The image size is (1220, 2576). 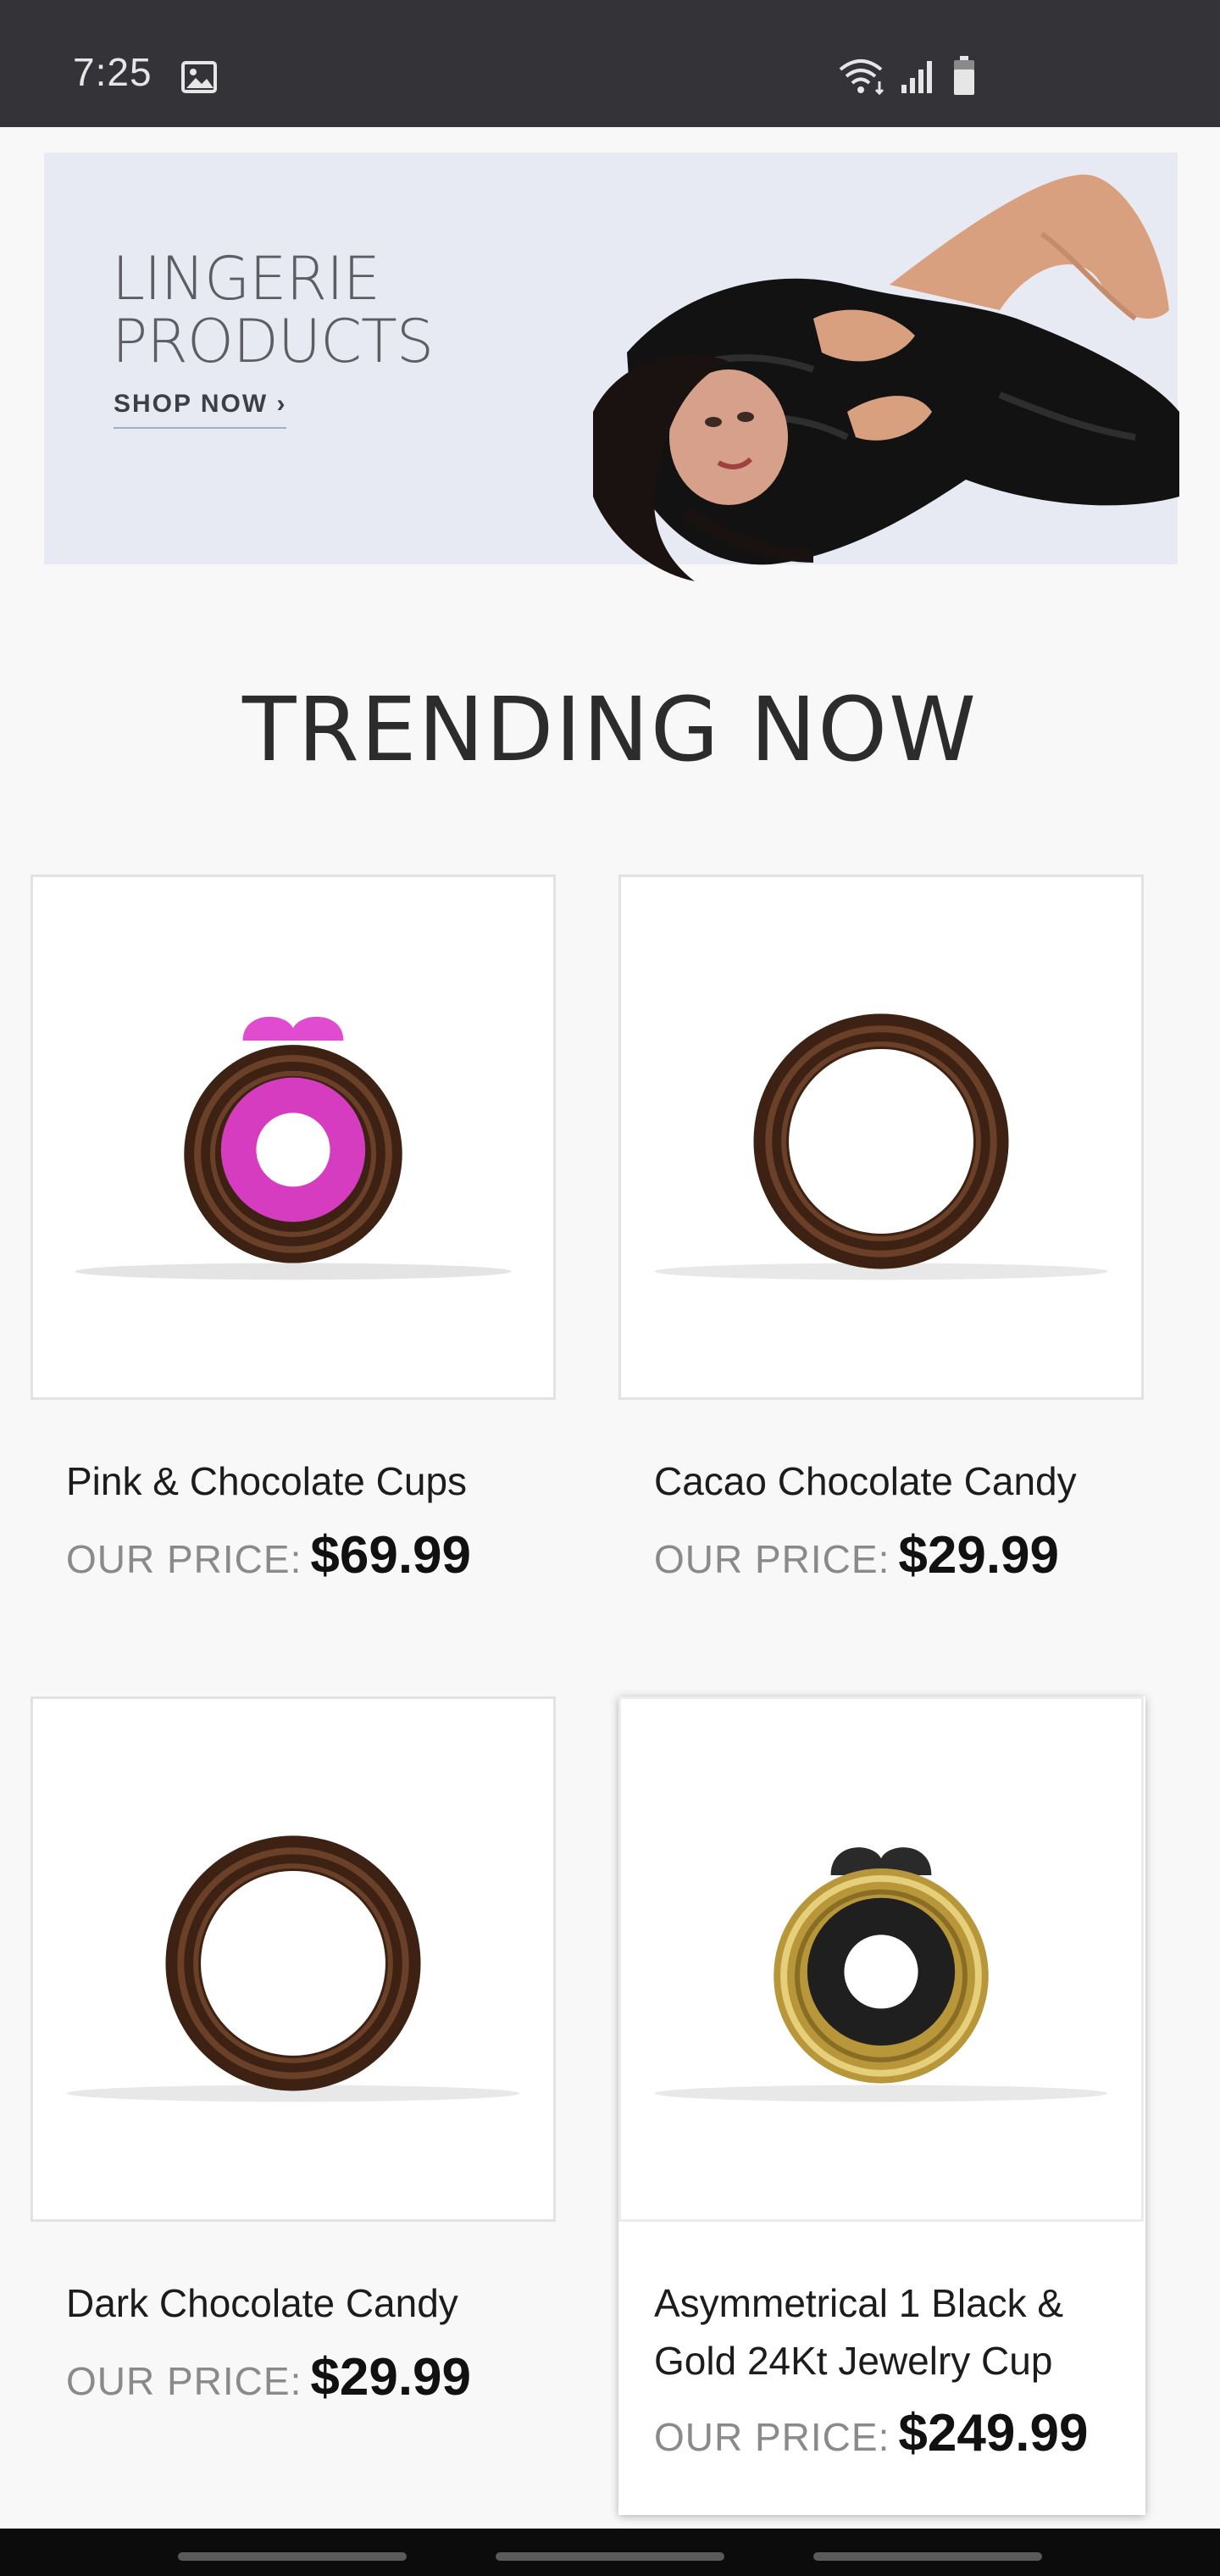 I want to click on price-value: $249.99, so click(x=993, y=2433).